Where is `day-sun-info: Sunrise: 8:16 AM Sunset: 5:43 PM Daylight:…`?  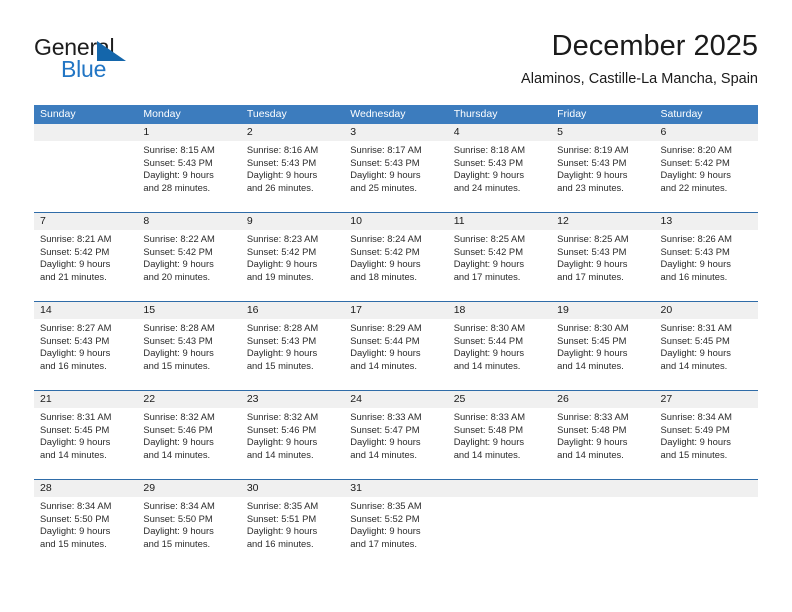
day-sun-info: Sunrise: 8:16 AM Sunset: 5:43 PM Daylight:… is located at coordinates (292, 167).